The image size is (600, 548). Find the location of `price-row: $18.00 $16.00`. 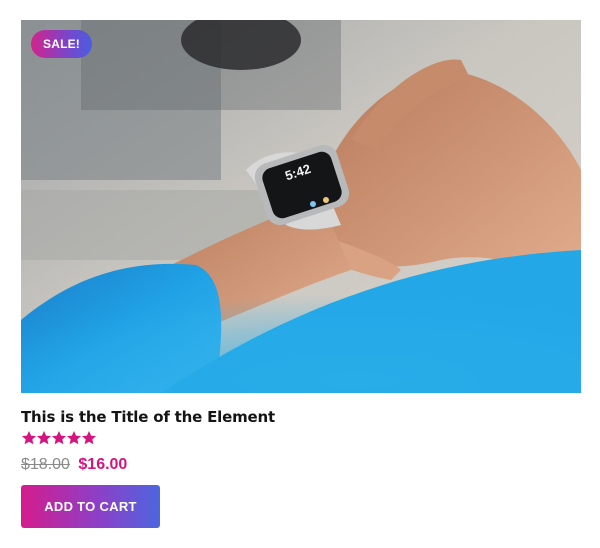

price-row: $18.00 $16.00 is located at coordinates (74, 465).